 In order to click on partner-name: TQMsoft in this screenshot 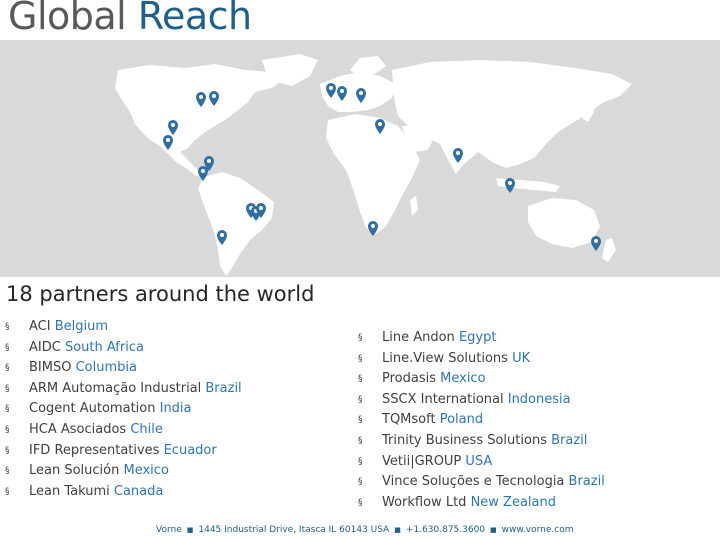, I will do `click(411, 420)`.